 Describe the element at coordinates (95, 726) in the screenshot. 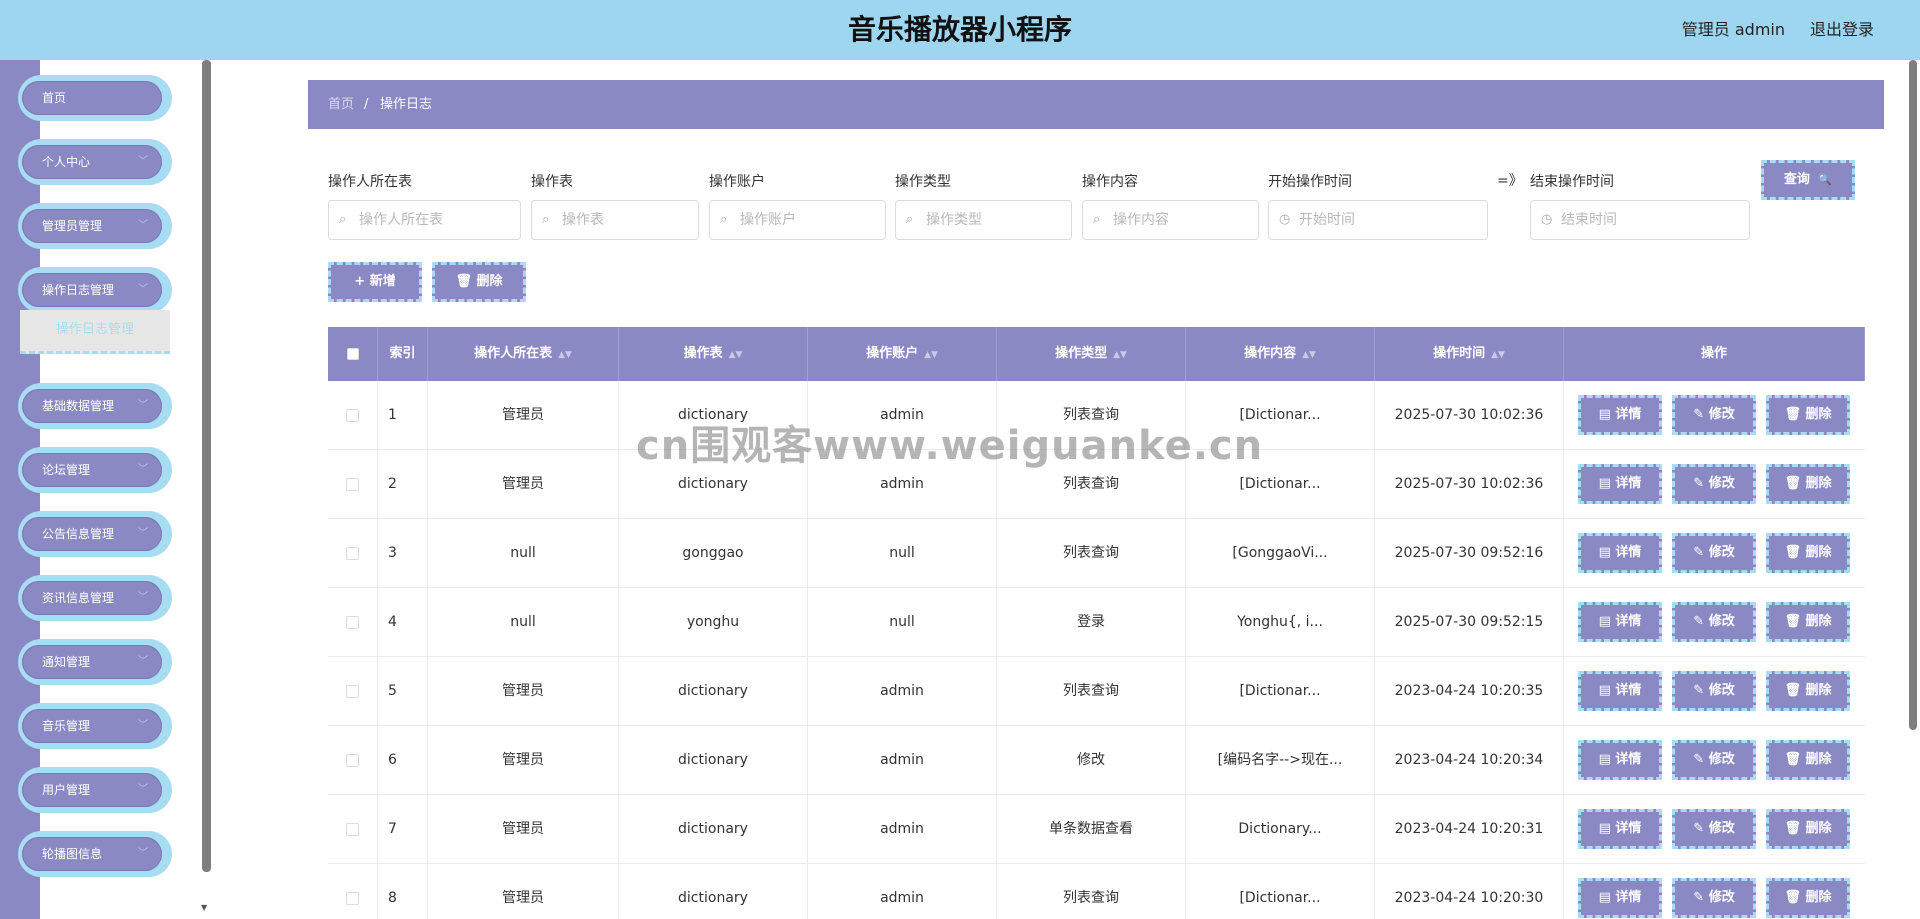

I see `sidebar-item-10: 音乐管理 ﹀` at that location.